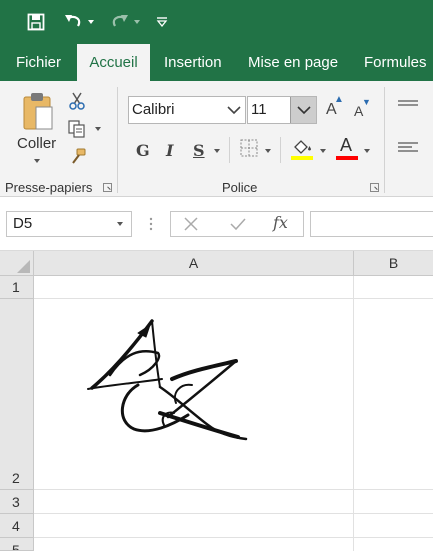 The width and height of the screenshot is (433, 551). I want to click on paste-icon, so click(38, 111).